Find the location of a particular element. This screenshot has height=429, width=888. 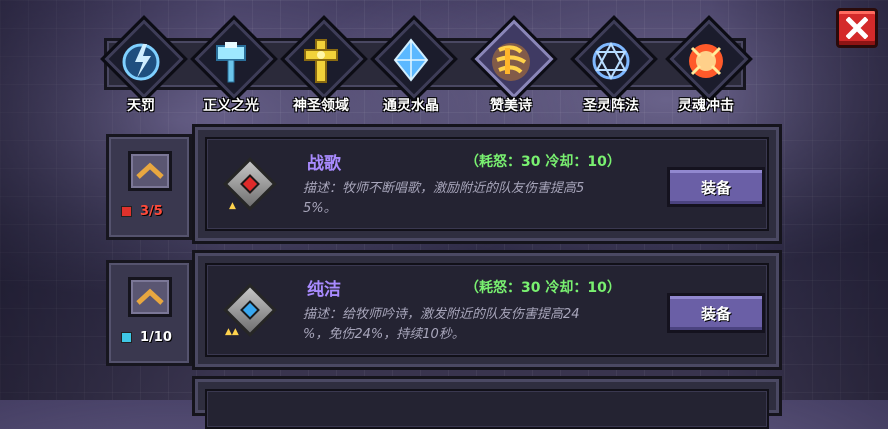

skill-description: 描述：牧师不断唱歌，激励附近的队友伤害提高5 5%。 is located at coordinates (483, 199).